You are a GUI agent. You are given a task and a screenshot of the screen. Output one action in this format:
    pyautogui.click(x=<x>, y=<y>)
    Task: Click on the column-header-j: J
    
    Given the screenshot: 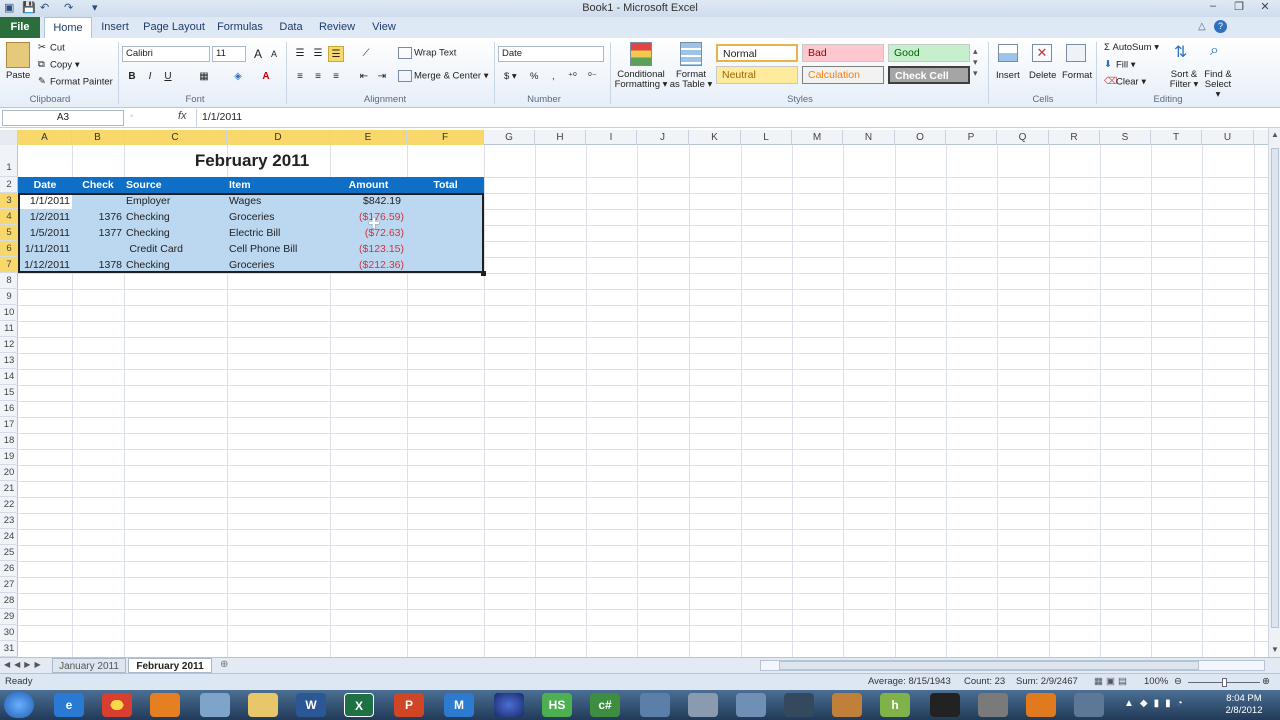 What is the action you would take?
    pyautogui.click(x=663, y=137)
    